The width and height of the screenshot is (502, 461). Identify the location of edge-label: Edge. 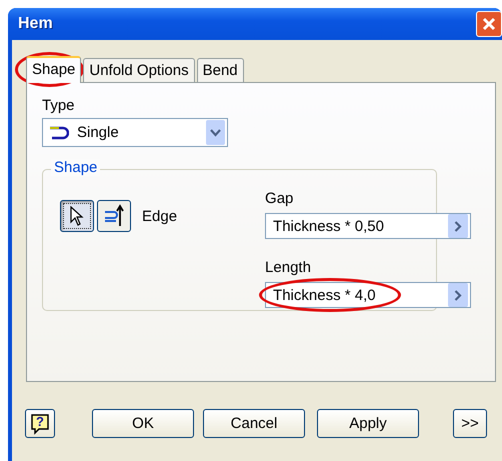
(160, 216).